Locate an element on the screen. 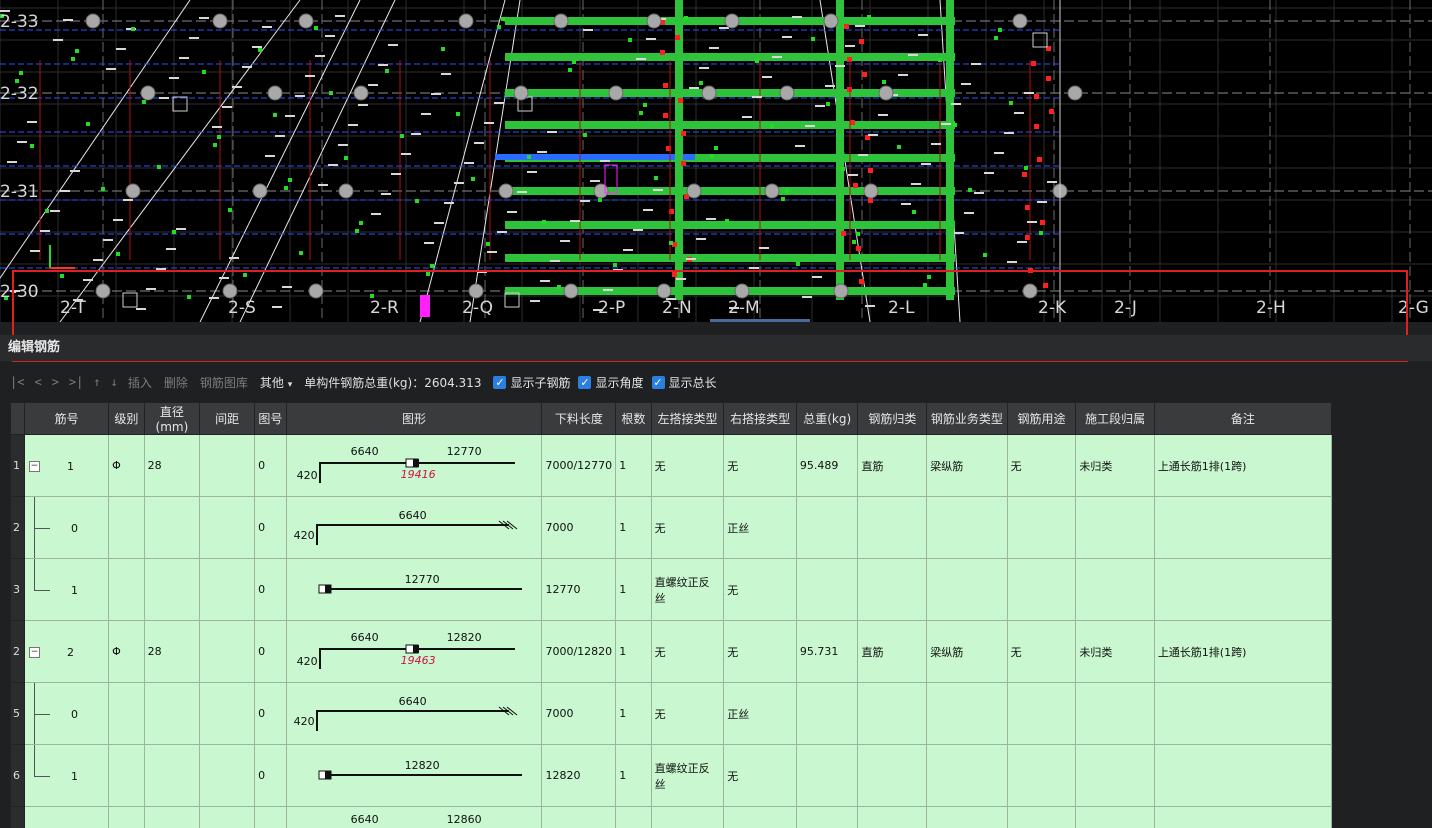 This screenshot has height=828, width=1432. show-angle-checkbox: ✓ 显示角度 is located at coordinates (611, 382).